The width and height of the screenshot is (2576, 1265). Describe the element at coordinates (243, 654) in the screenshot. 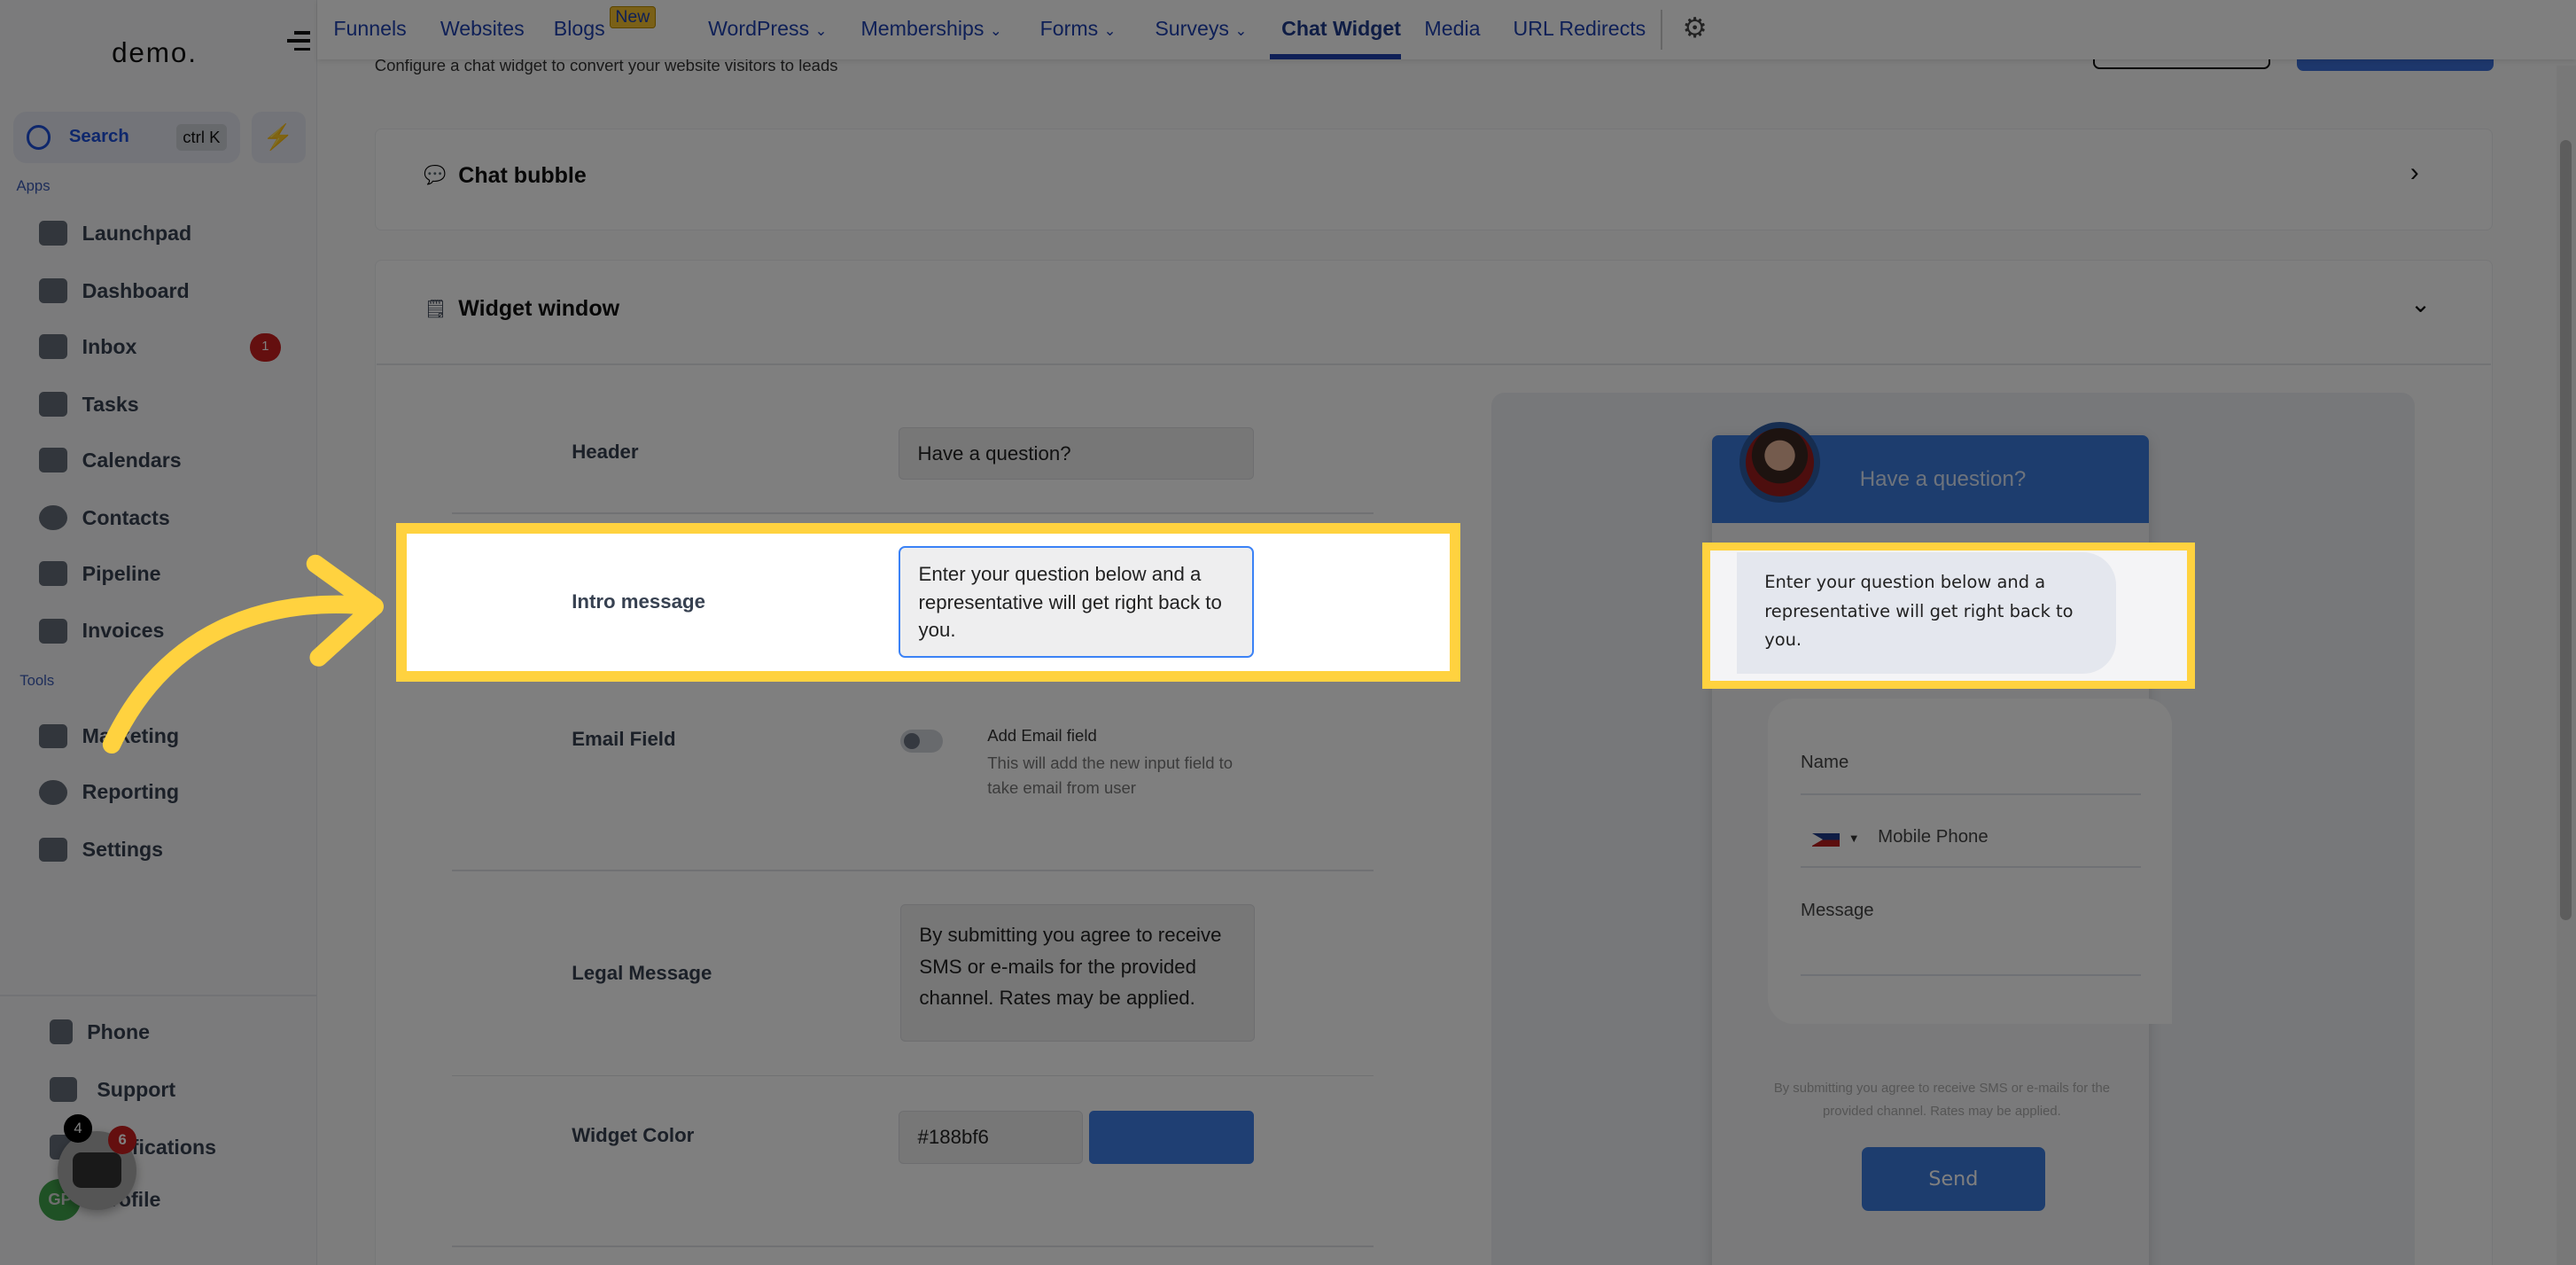

I see `annotation-arrow-icon` at that location.